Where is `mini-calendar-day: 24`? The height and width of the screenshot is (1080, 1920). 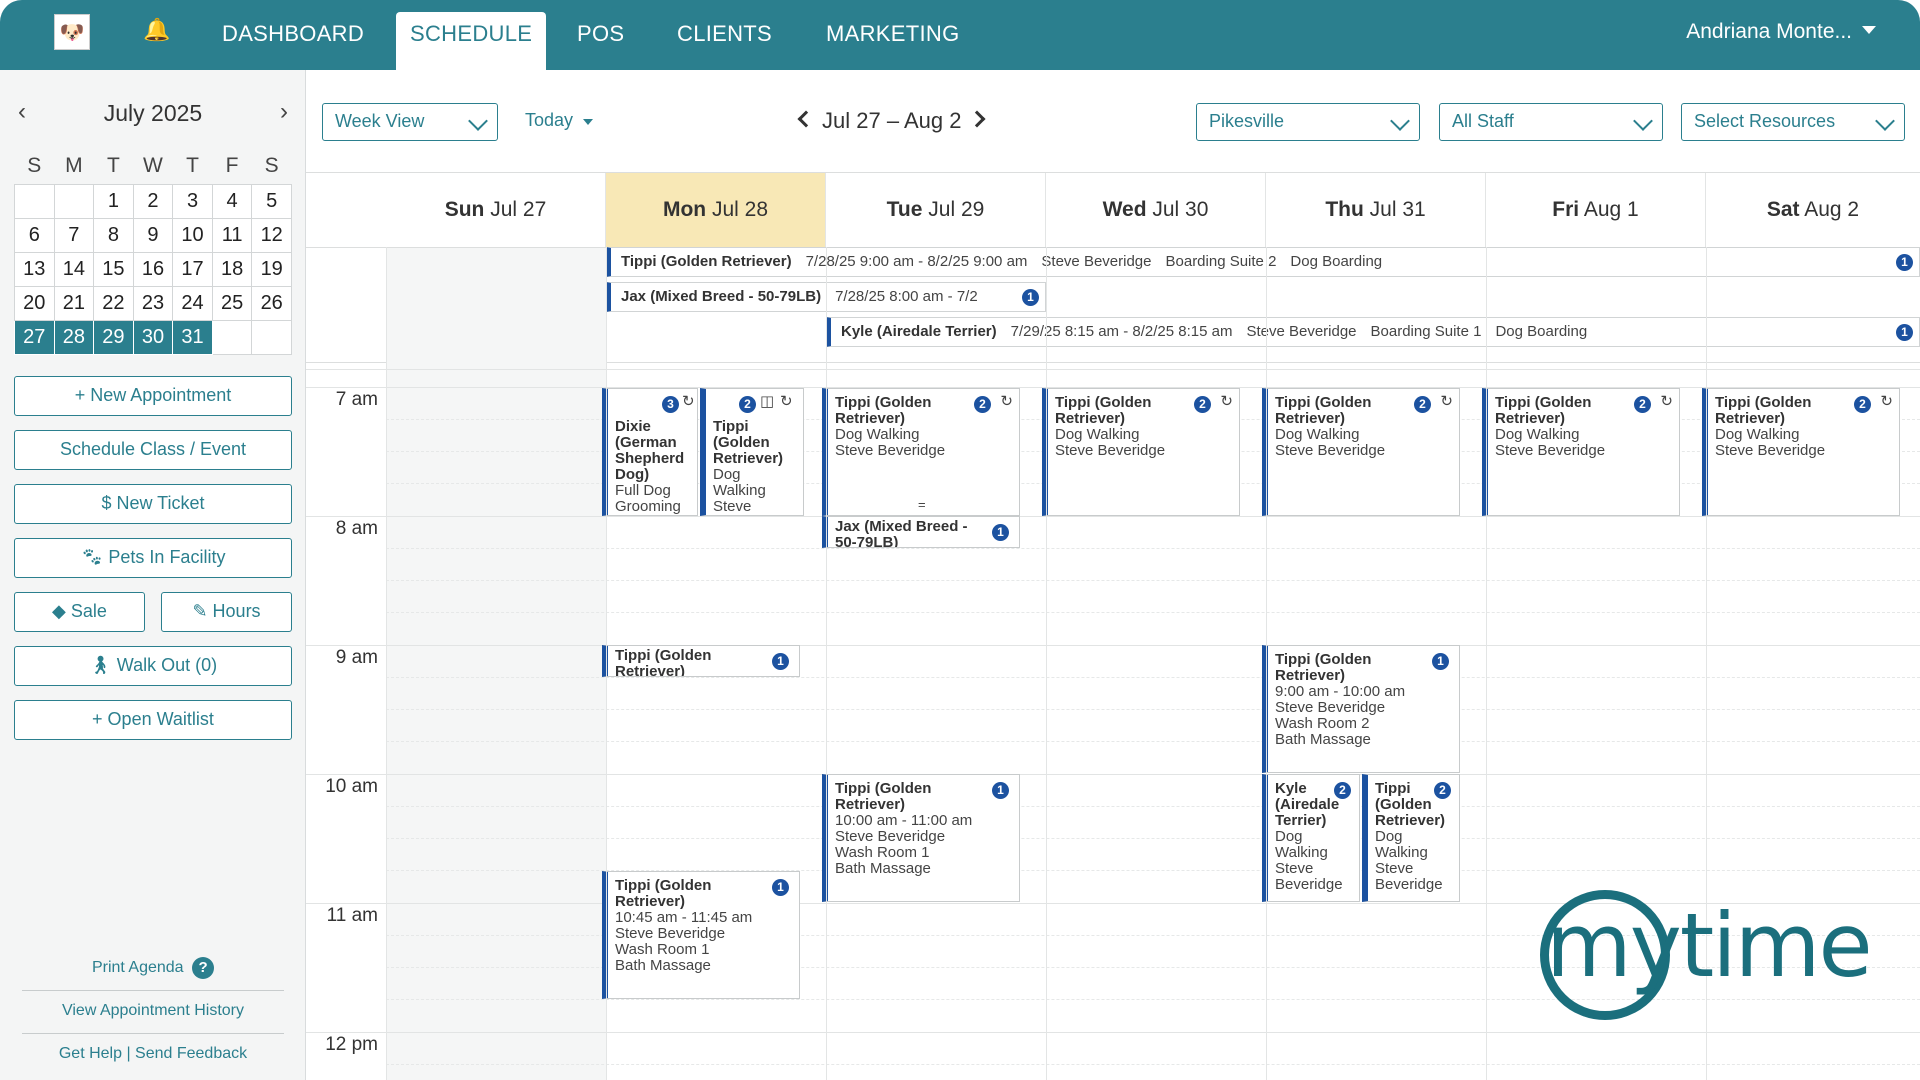
mini-calendar-day: 24 is located at coordinates (192, 303).